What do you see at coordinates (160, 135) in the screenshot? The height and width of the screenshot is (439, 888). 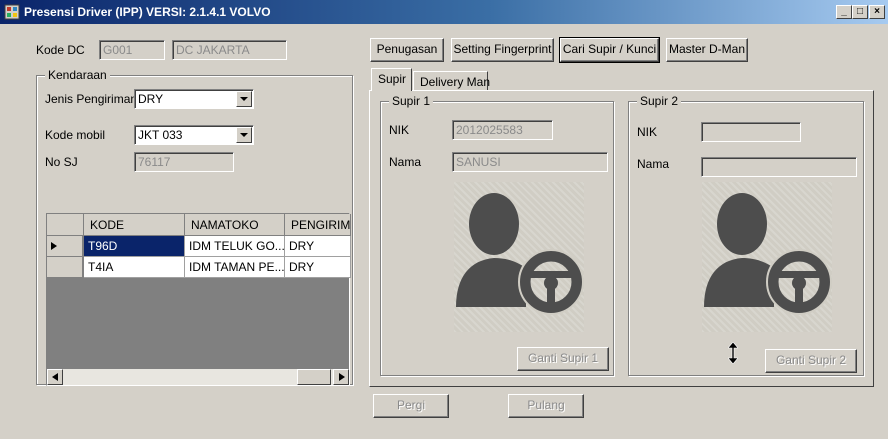 I see `kode-mobil-value: JKT 033` at bounding box center [160, 135].